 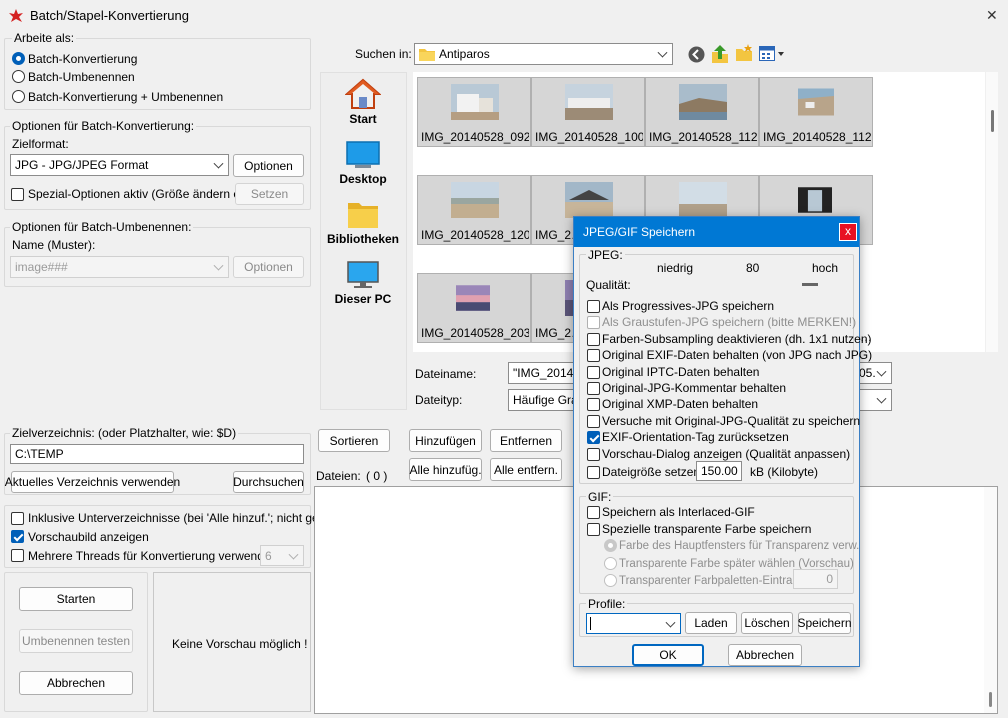 I want to click on dialog-cancel-button: Abbrechen, so click(x=765, y=655).